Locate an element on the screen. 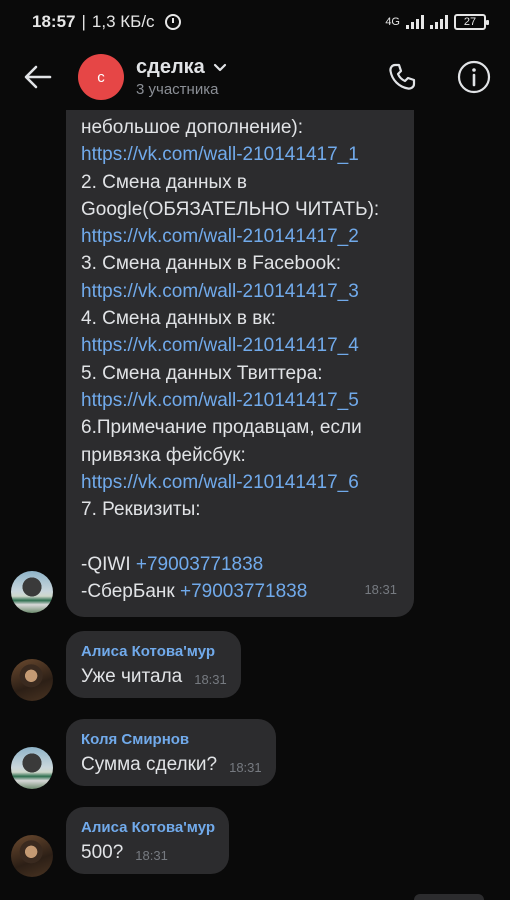  info-button is located at coordinates (474, 77).